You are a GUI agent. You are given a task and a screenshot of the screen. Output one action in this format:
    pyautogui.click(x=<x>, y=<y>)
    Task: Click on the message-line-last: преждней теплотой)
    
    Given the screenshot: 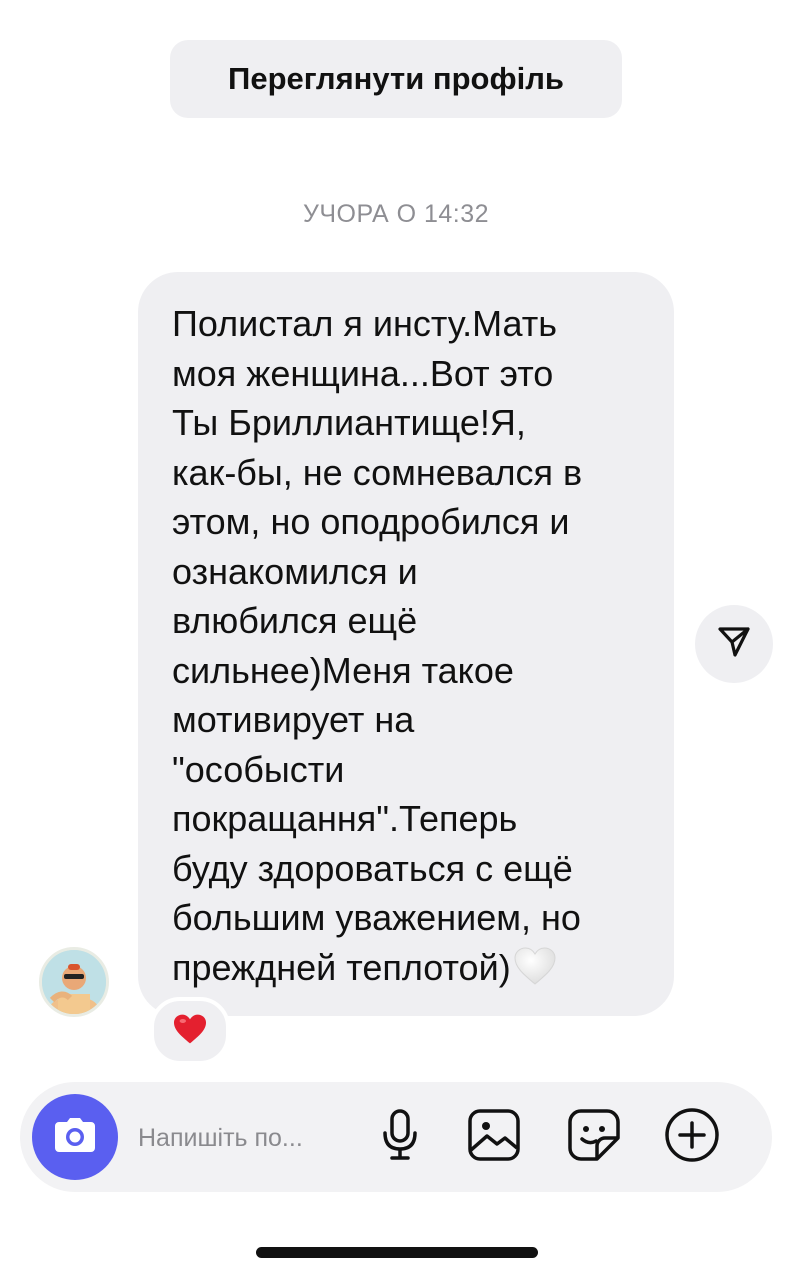 What is the action you would take?
    pyautogui.click(x=409, y=971)
    